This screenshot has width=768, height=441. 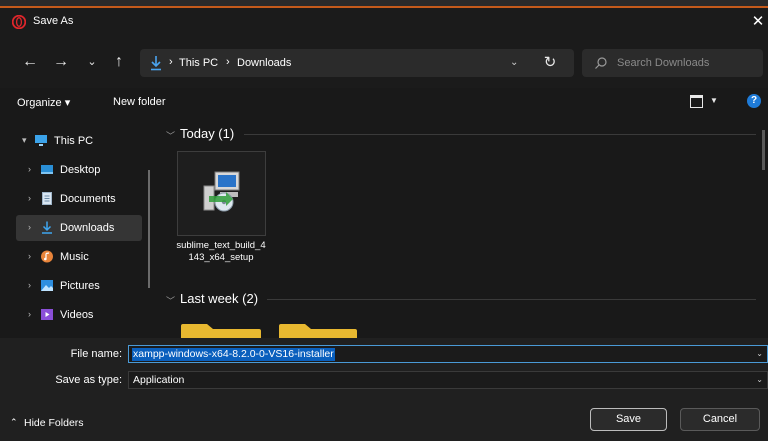 I want to click on background-window-strip, so click(x=384, y=4).